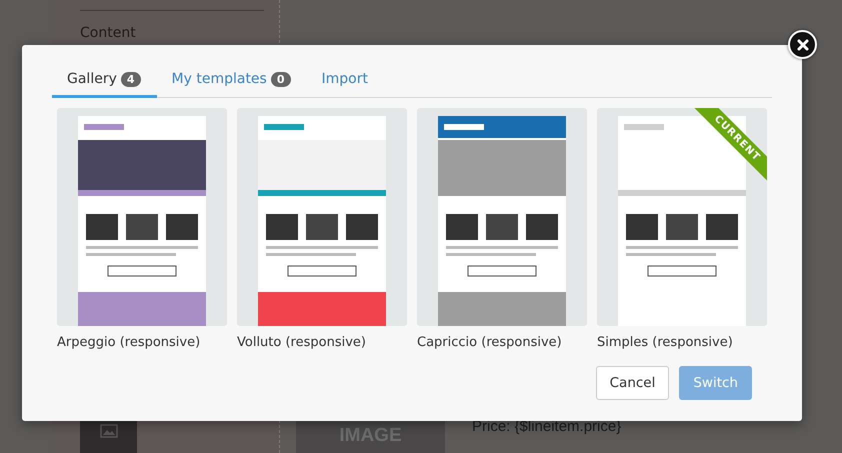 This screenshot has width=842, height=453. I want to click on image-icon, so click(109, 431).